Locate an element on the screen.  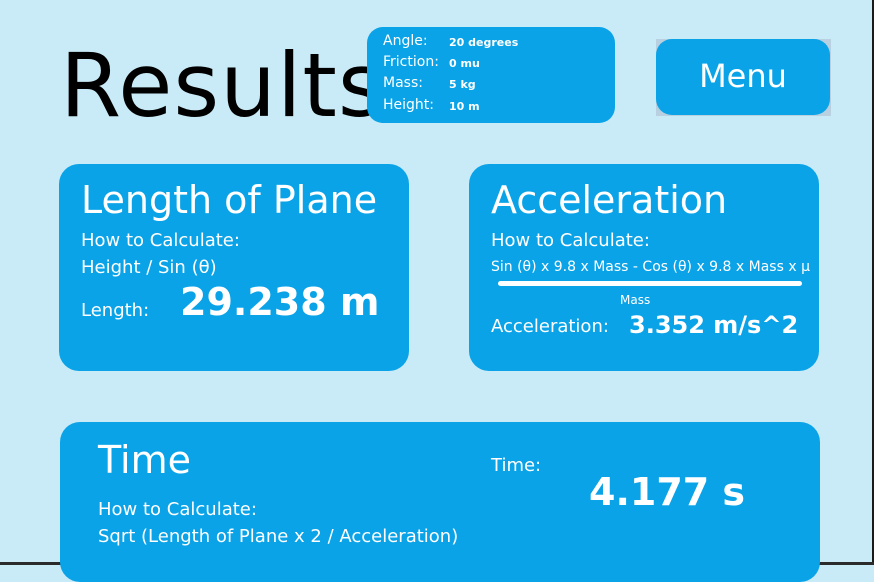
menu-button-frame: Menu is located at coordinates (743, 77).